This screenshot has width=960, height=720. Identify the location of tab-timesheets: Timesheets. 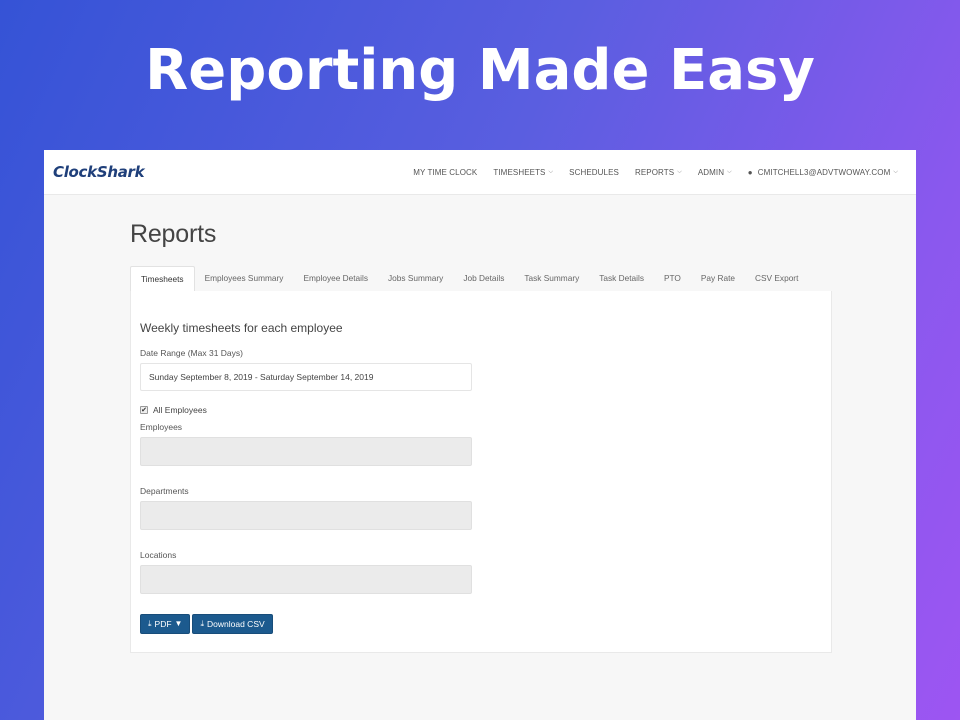
(162, 278).